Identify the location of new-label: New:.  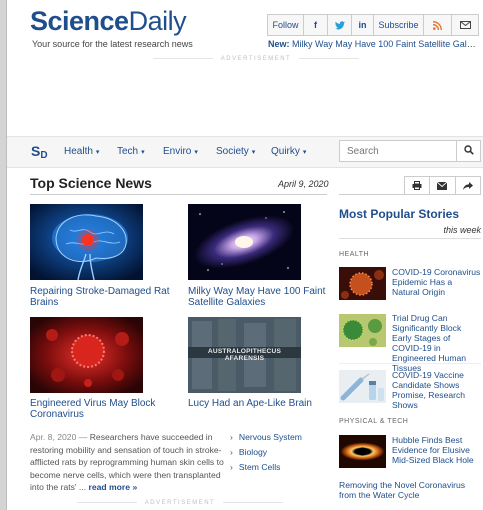
(279, 44).